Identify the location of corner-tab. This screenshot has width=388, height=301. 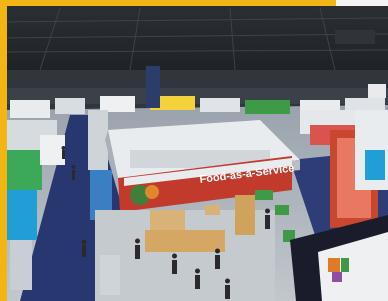
(362, 3).